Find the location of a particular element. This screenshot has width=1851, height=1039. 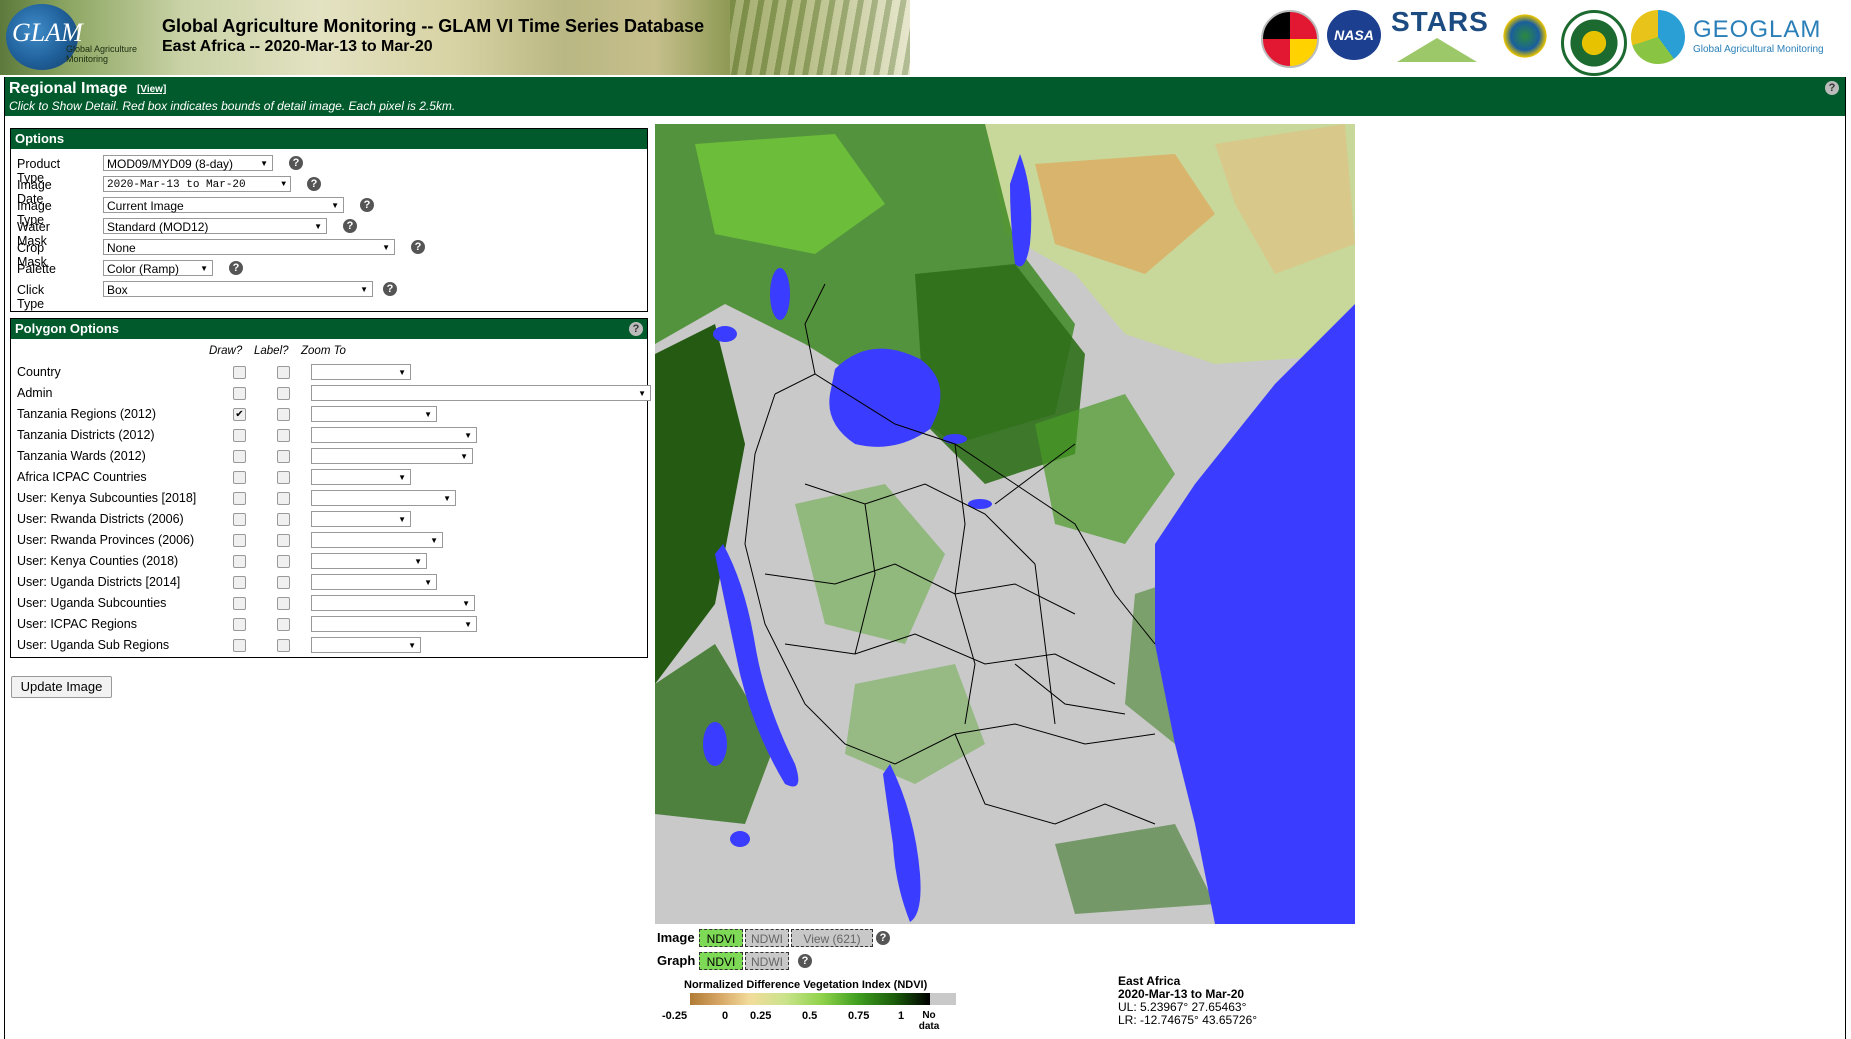

polygon-row: User: ICPAC Regions is located at coordinates (327, 624).